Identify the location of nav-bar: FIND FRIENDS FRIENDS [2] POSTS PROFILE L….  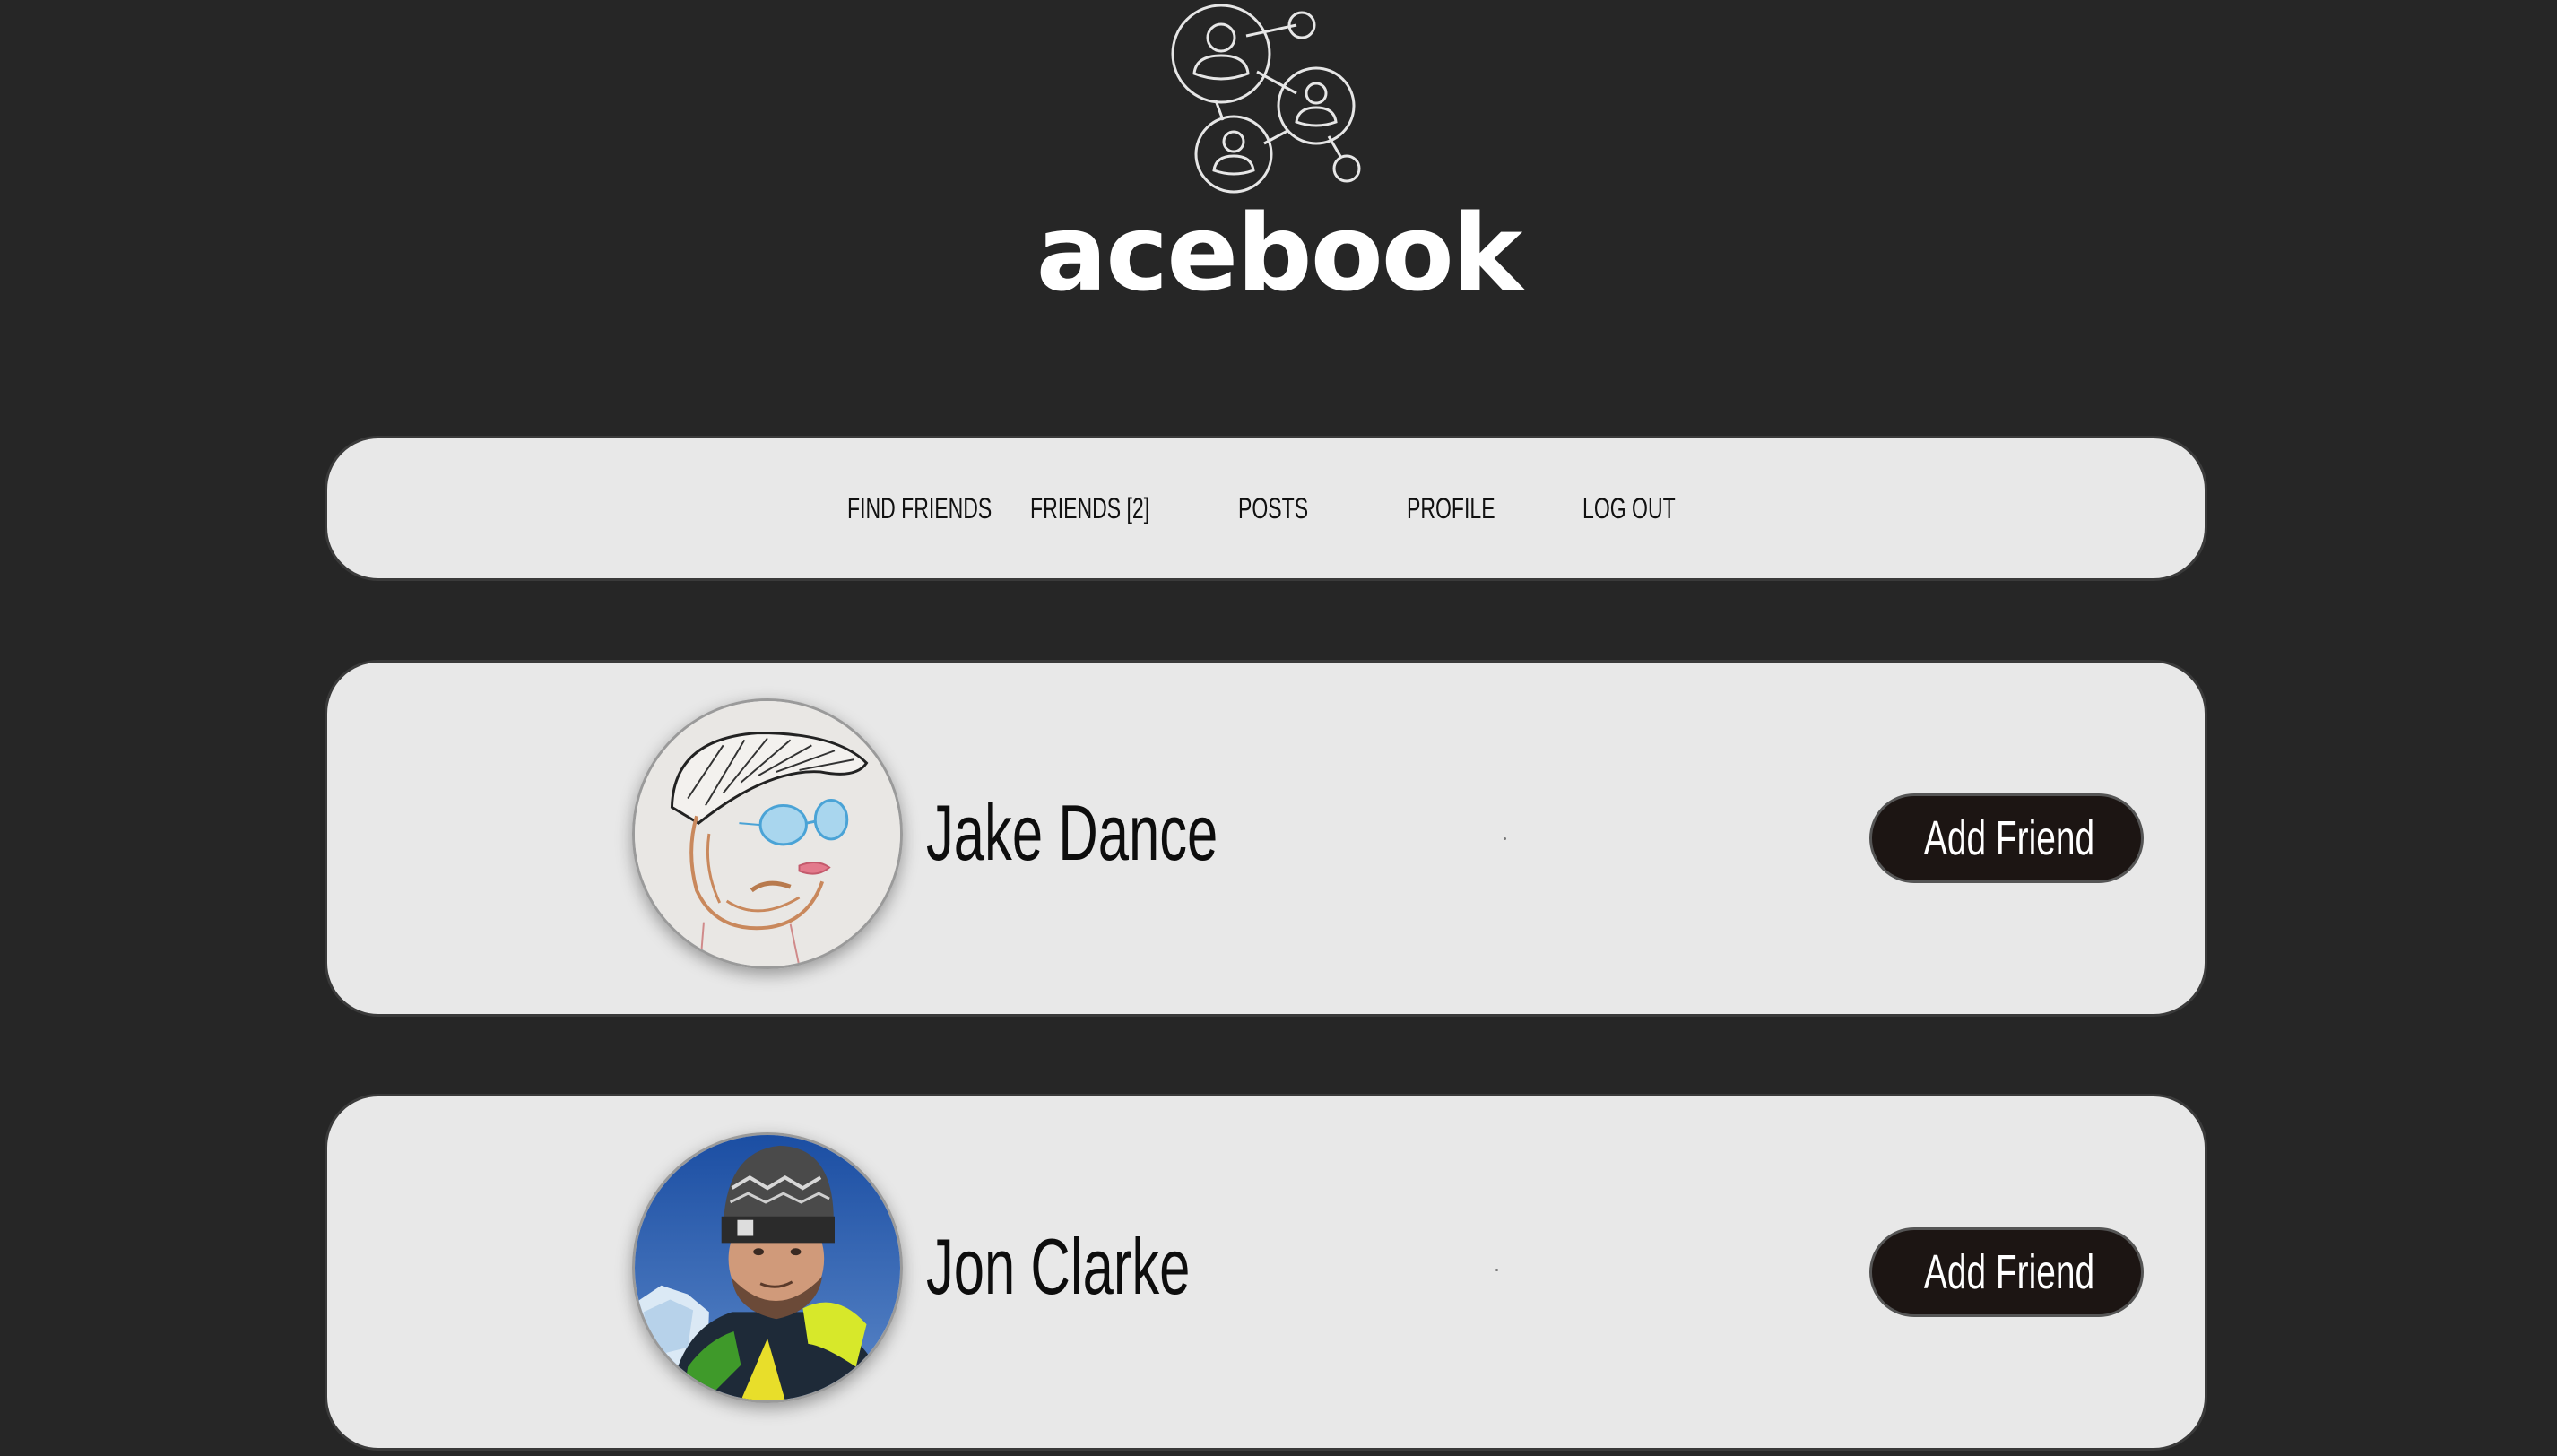
(1266, 508).